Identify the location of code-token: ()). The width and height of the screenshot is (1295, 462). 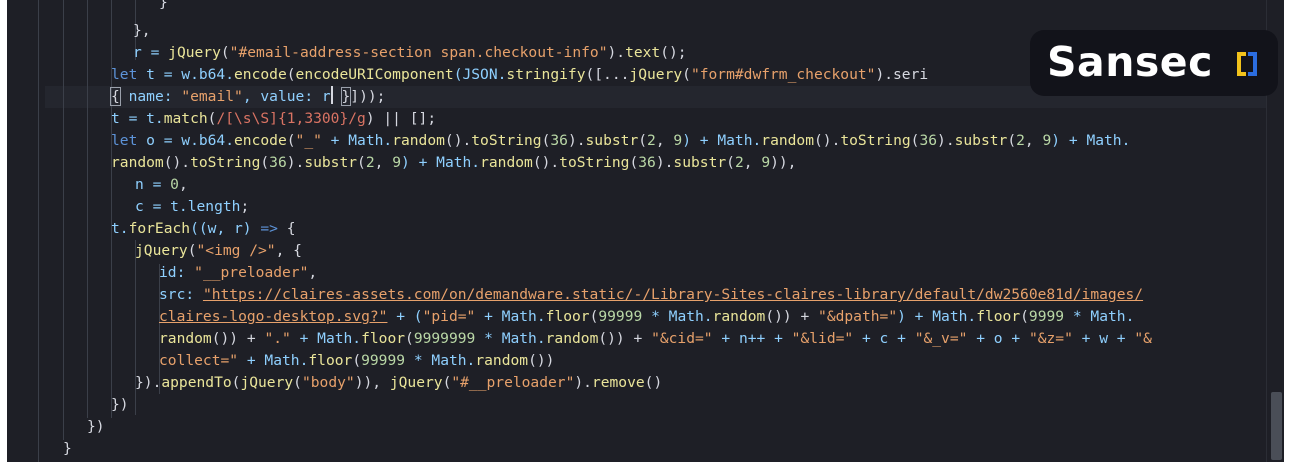
(541, 360).